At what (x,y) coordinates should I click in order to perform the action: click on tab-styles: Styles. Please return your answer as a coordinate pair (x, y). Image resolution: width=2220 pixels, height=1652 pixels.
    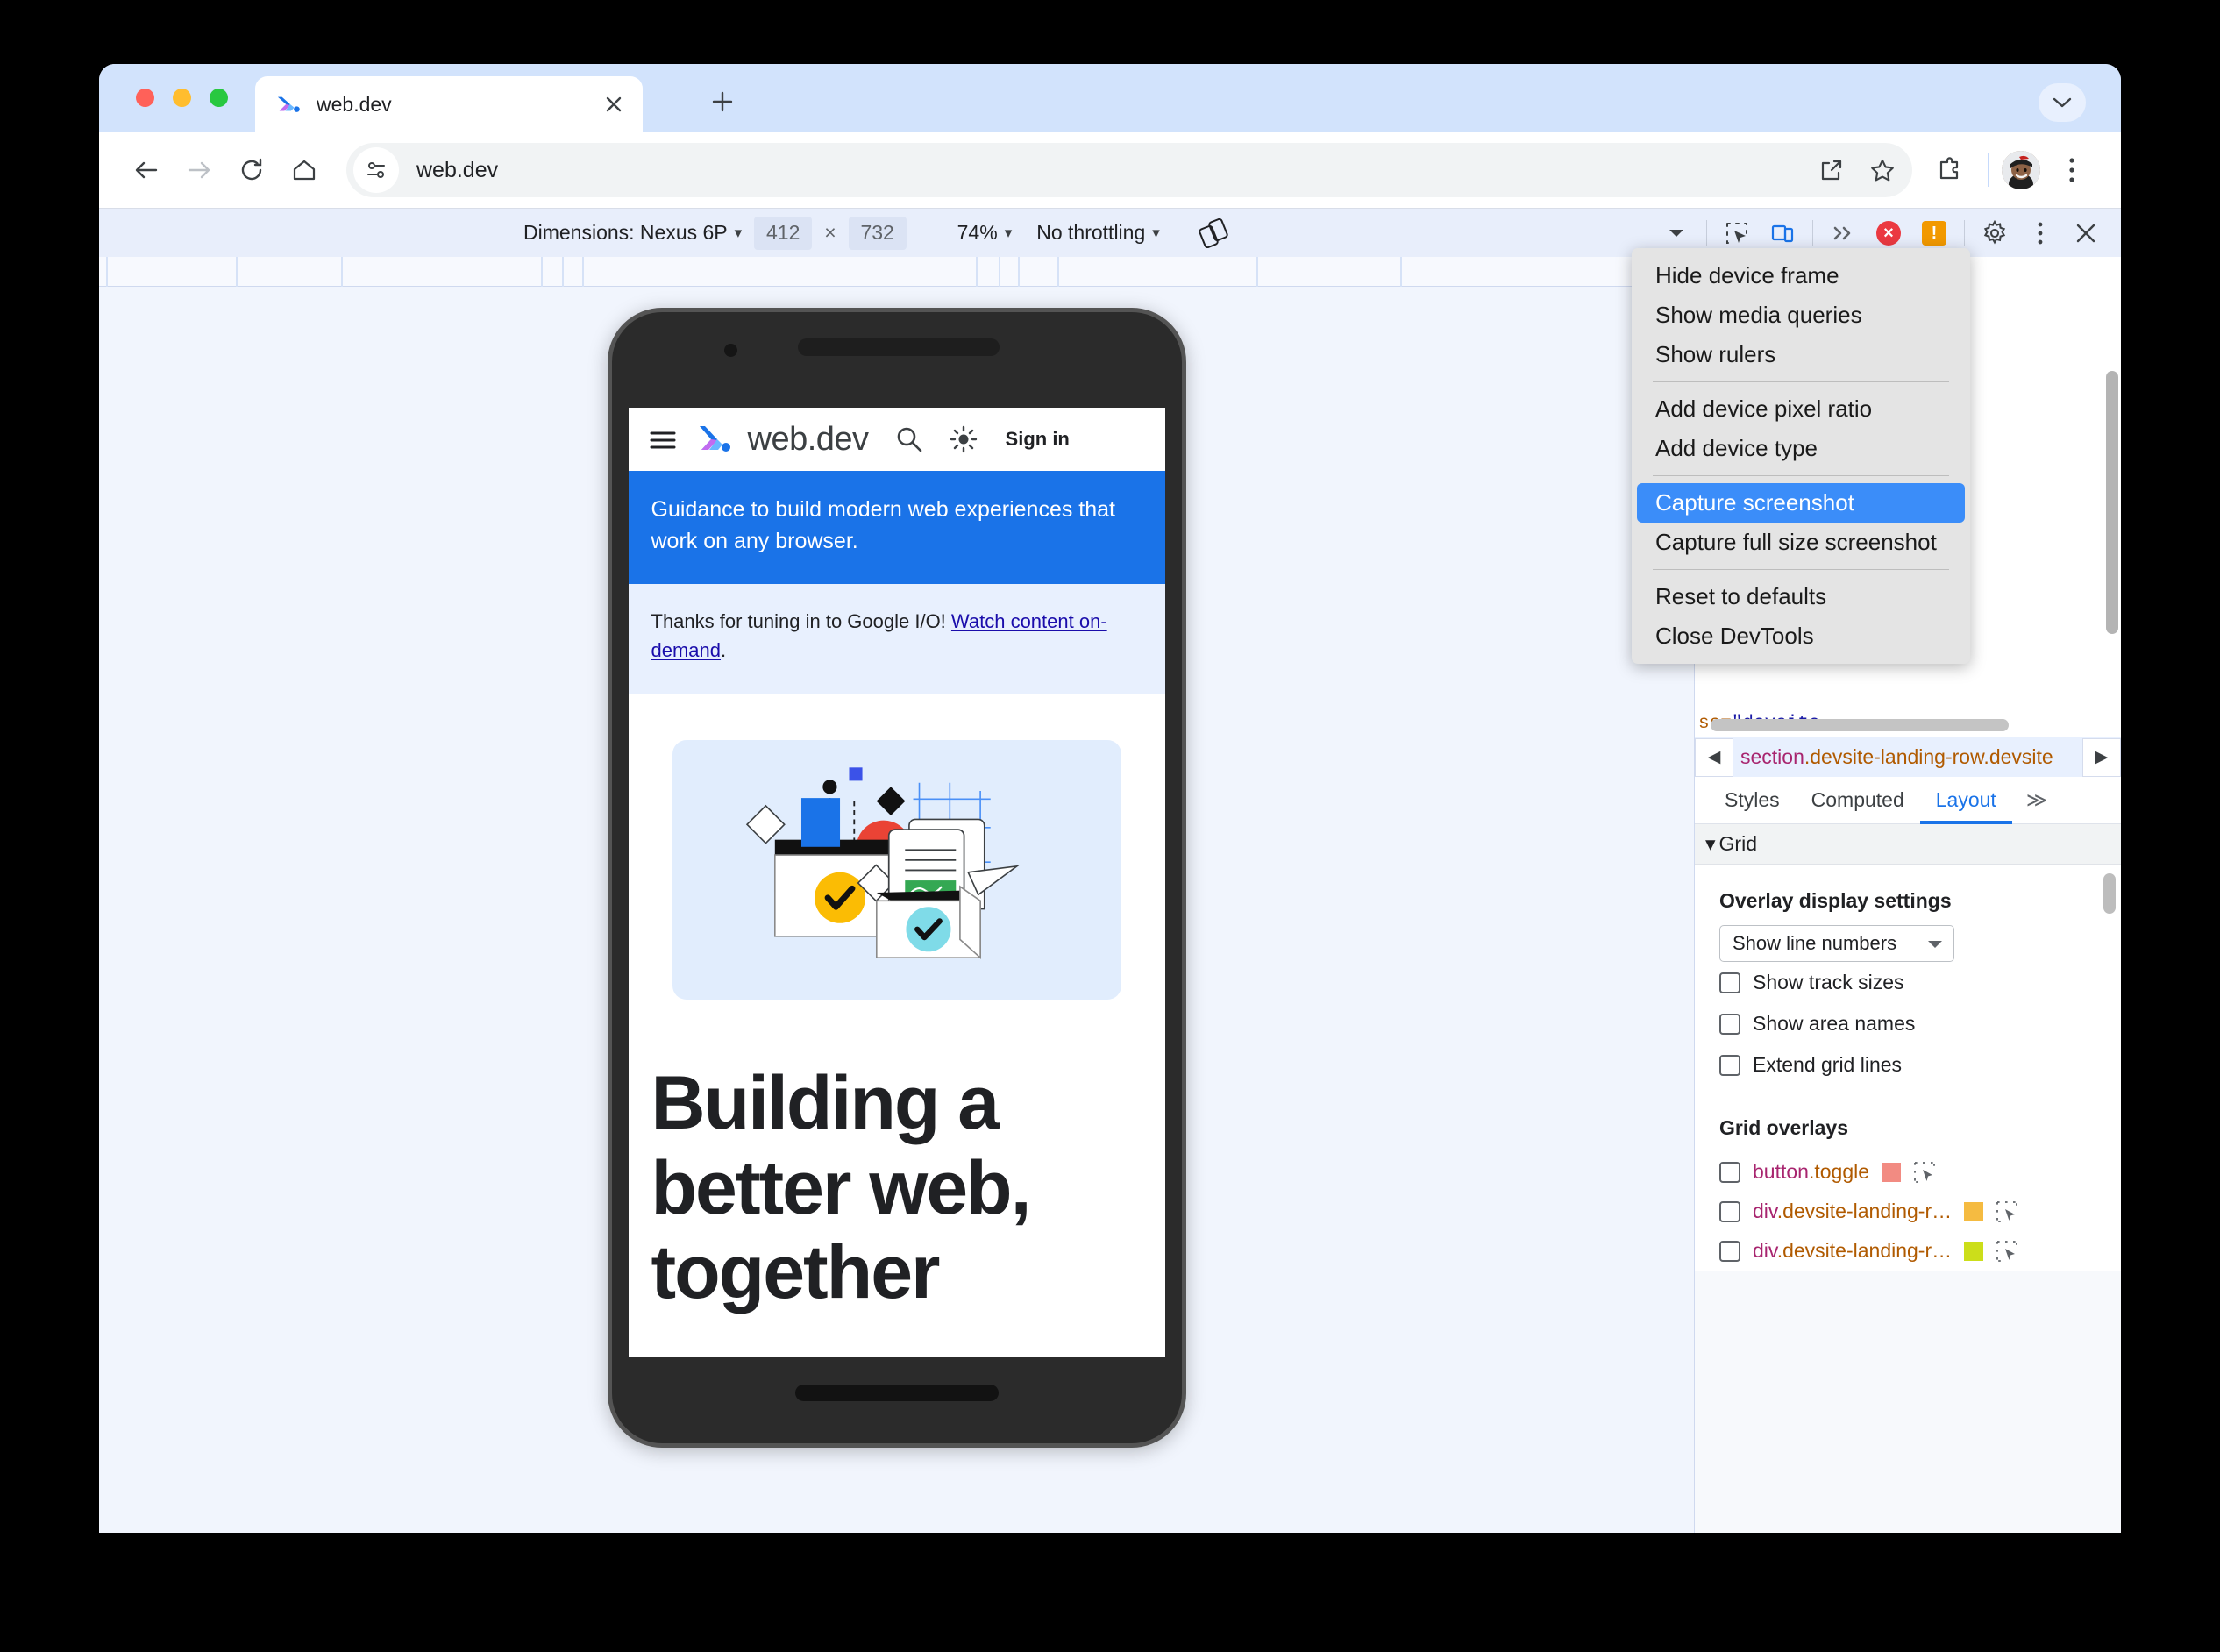
    Looking at the image, I should click on (1752, 800).